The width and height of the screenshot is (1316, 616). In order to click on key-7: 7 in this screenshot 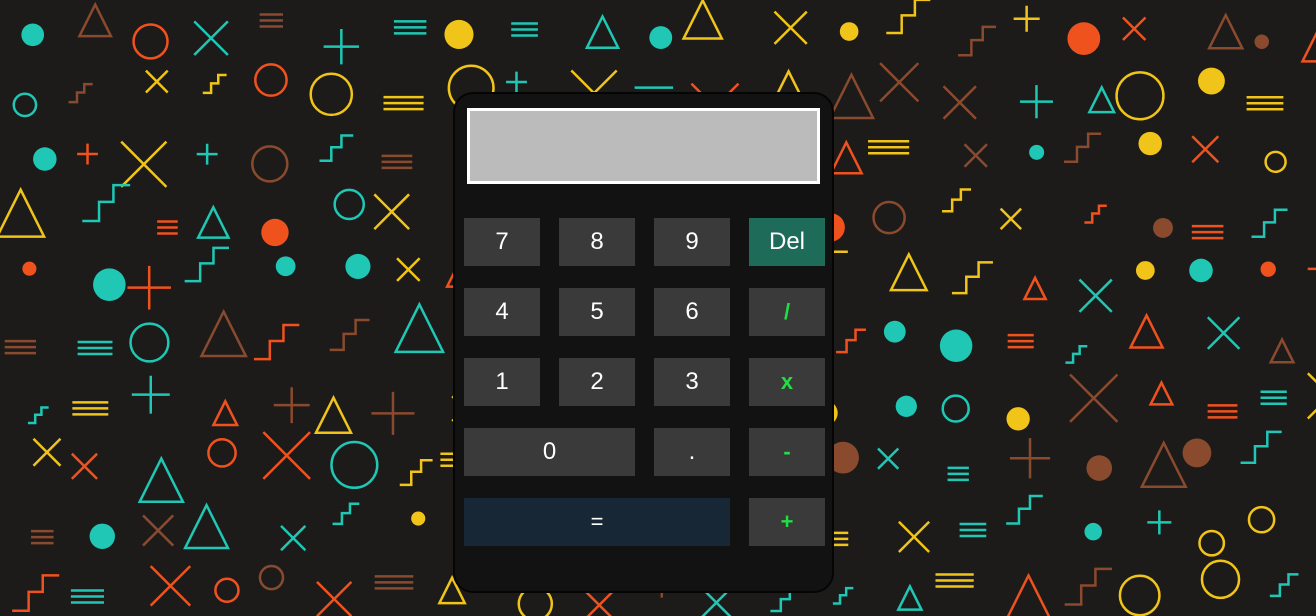, I will do `click(502, 242)`.